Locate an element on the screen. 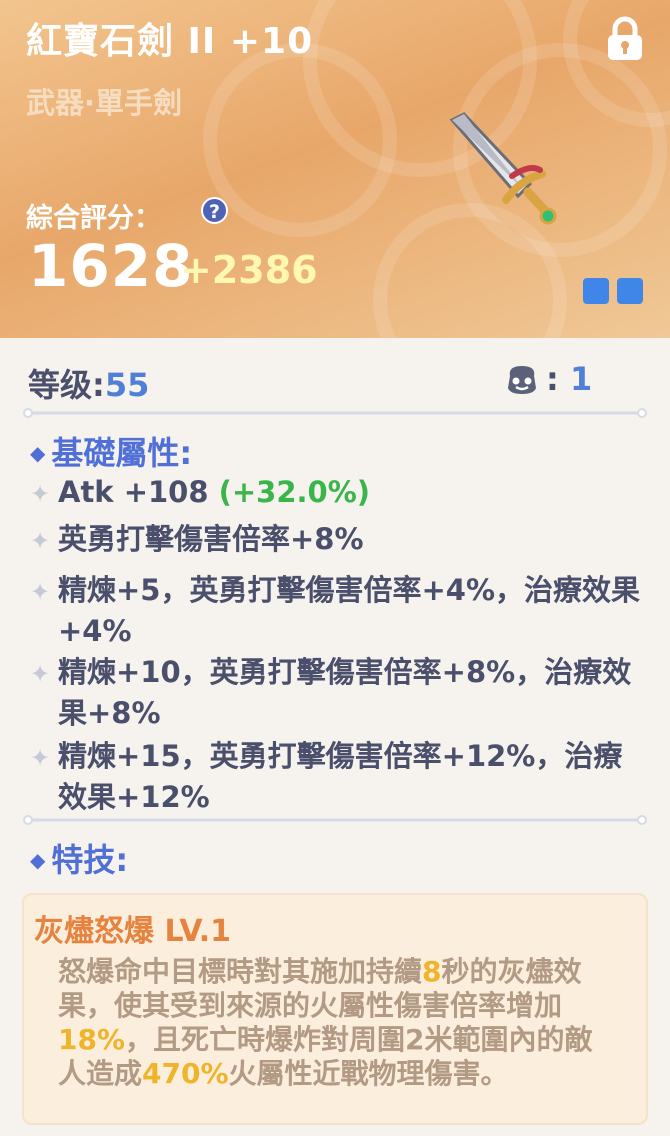 The height and width of the screenshot is (1136, 670). item-type: 武器·單手劍 is located at coordinates (104, 103).